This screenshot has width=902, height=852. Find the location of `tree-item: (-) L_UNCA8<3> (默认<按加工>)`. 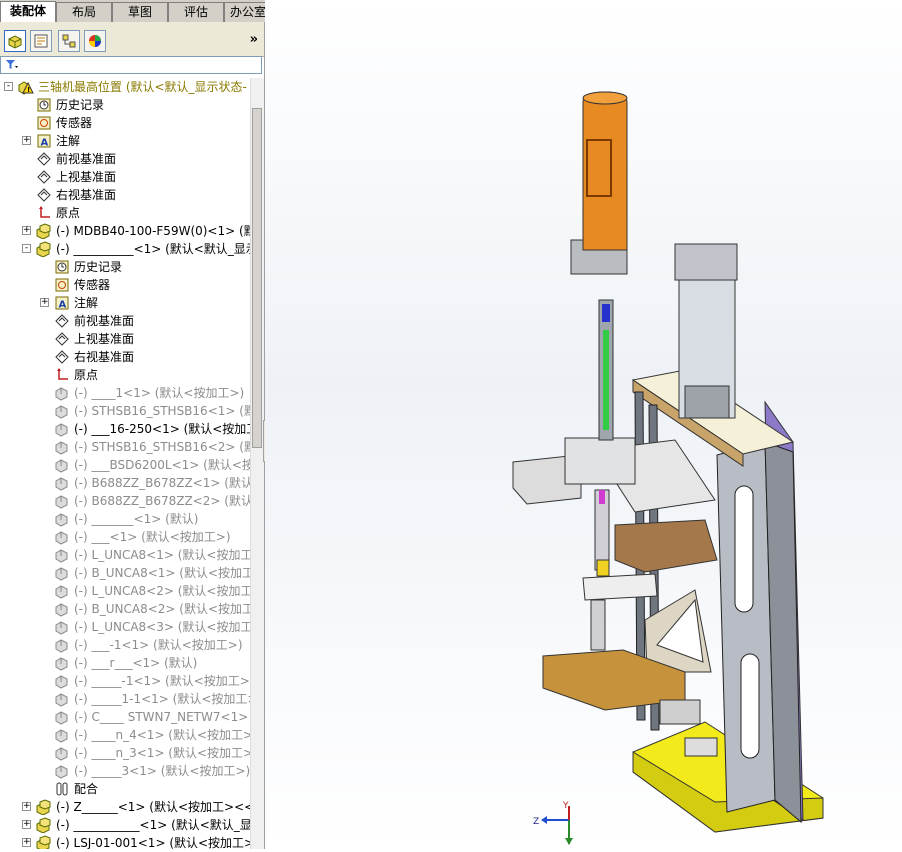

tree-item: (-) L_UNCA8<3> (默认<按加工>) is located at coordinates (125, 627).